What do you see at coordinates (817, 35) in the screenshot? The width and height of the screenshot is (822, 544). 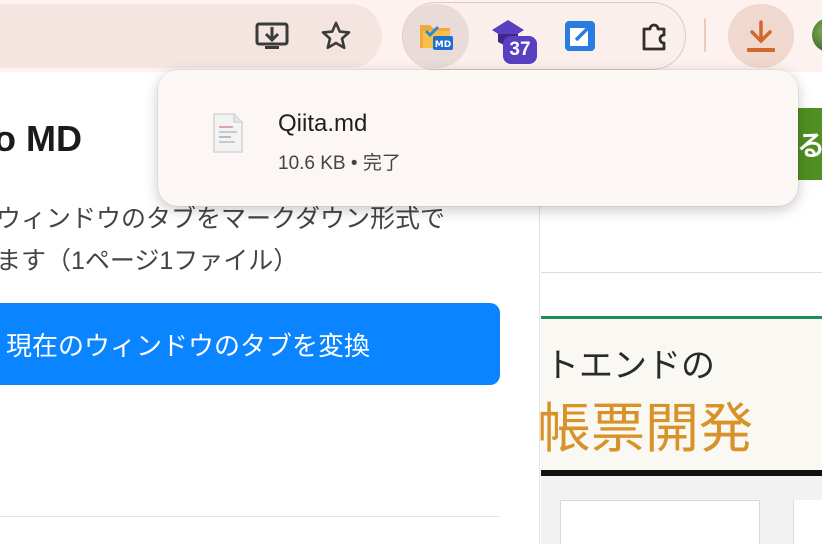 I see `profile-avatar` at bounding box center [817, 35].